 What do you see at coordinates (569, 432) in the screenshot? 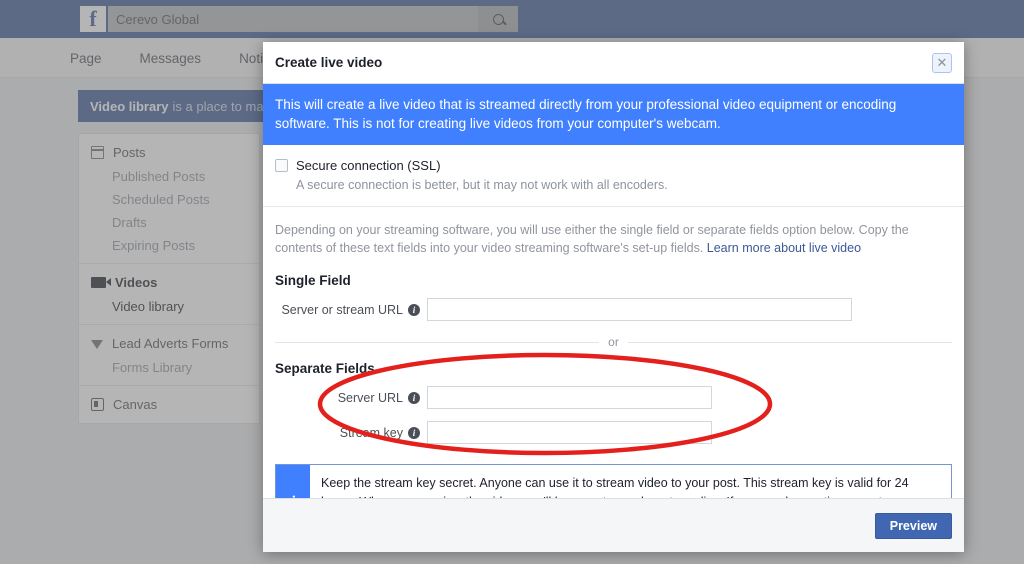
I see `stream-key-input` at bounding box center [569, 432].